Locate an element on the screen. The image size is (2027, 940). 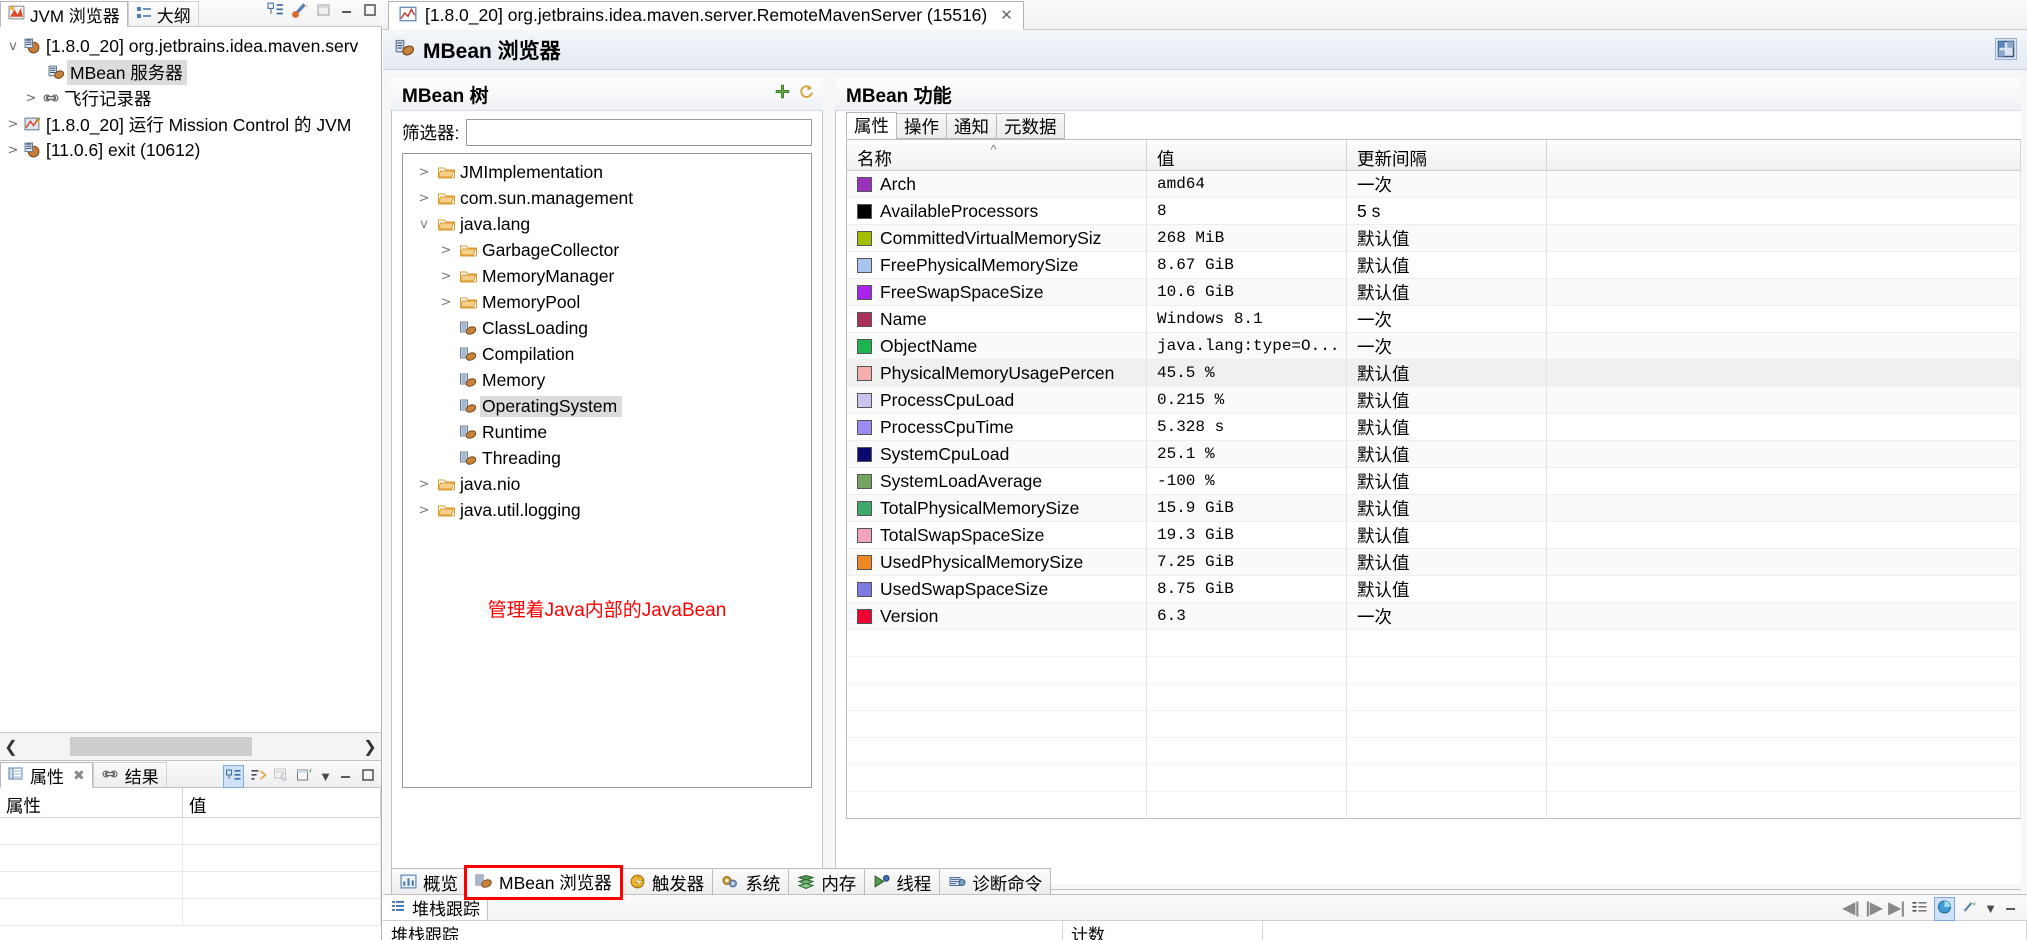
last-frame-icon: ▶| is located at coordinates (1896, 908).